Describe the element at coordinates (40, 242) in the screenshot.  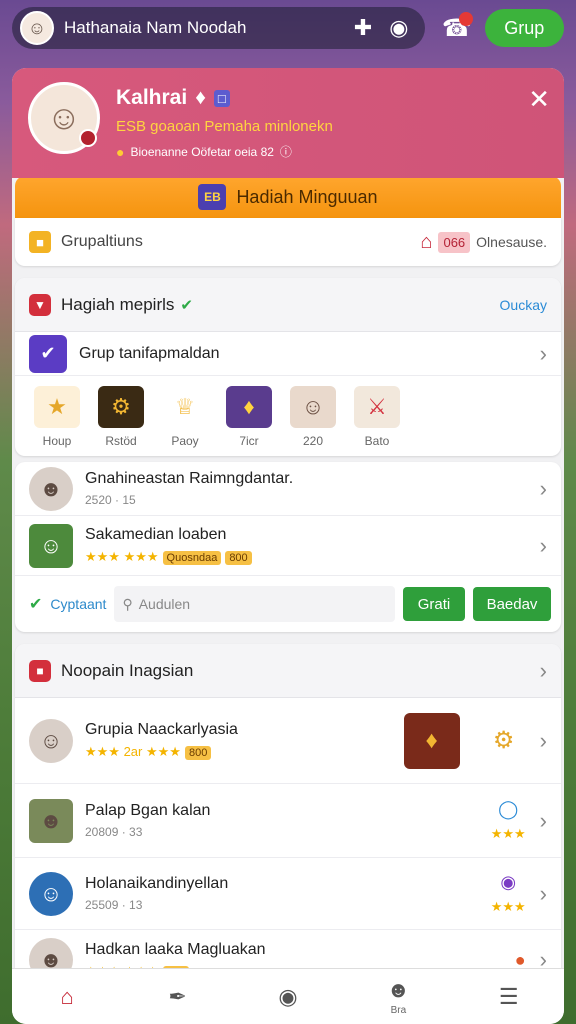
I see `folder-icon: ■` at that location.